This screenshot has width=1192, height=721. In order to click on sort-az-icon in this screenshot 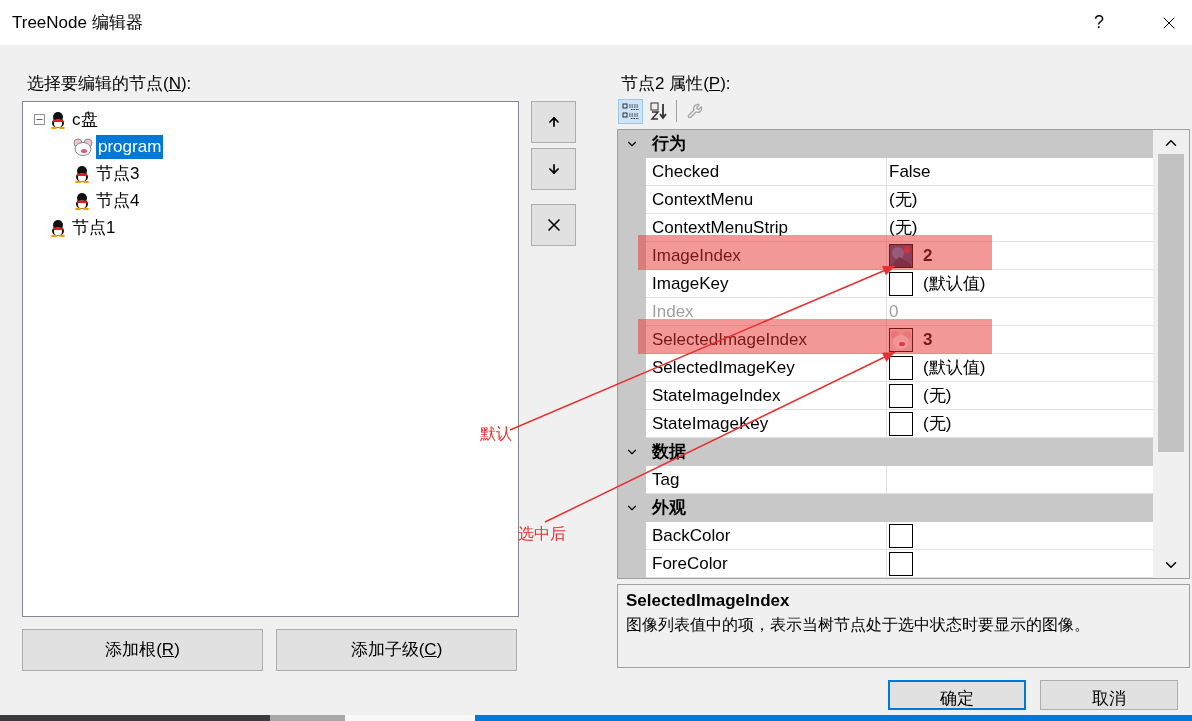, I will do `click(658, 111)`.